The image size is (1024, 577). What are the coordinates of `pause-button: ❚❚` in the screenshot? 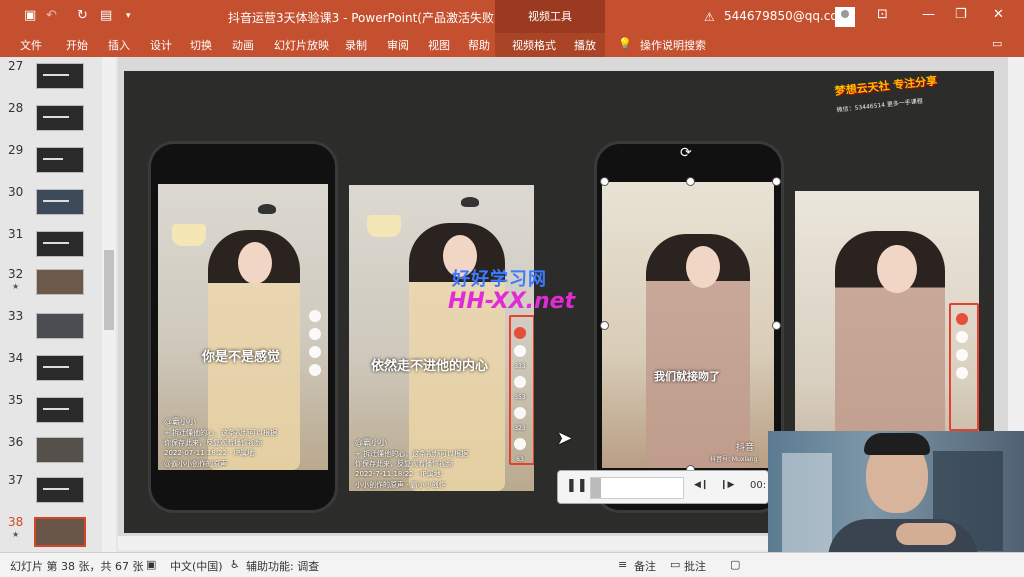 It's located at (577, 485).